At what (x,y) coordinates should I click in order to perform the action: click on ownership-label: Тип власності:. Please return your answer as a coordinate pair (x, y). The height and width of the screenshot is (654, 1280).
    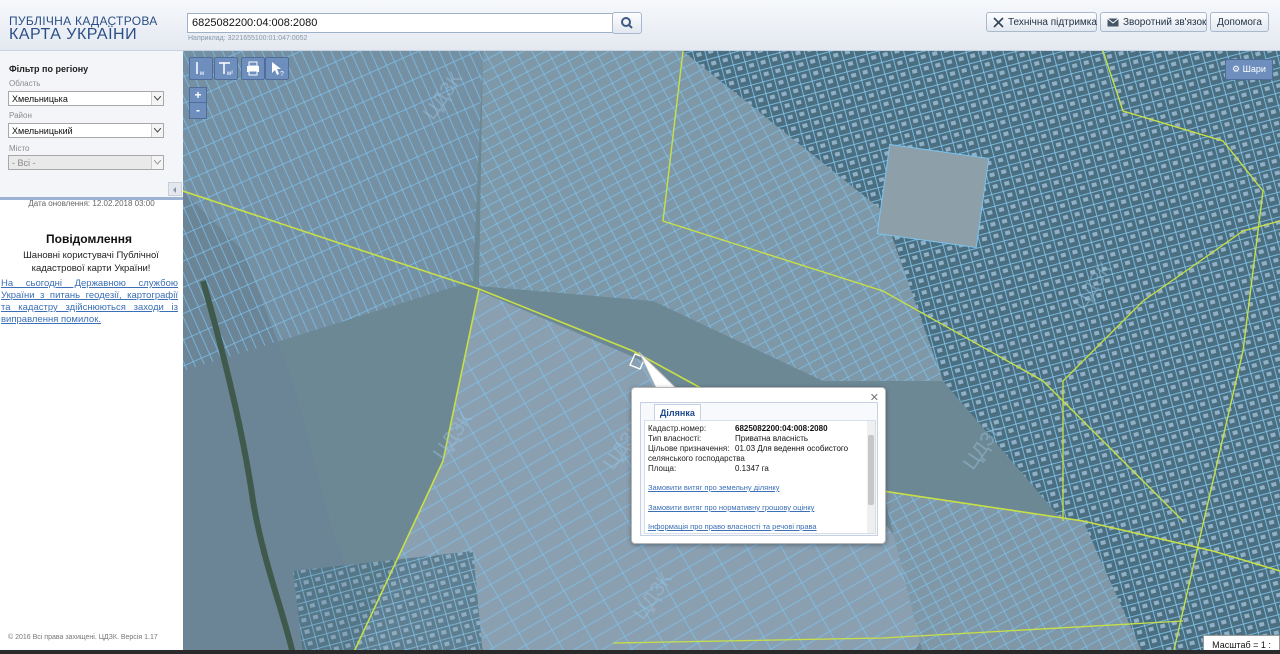
    Looking at the image, I should click on (675, 438).